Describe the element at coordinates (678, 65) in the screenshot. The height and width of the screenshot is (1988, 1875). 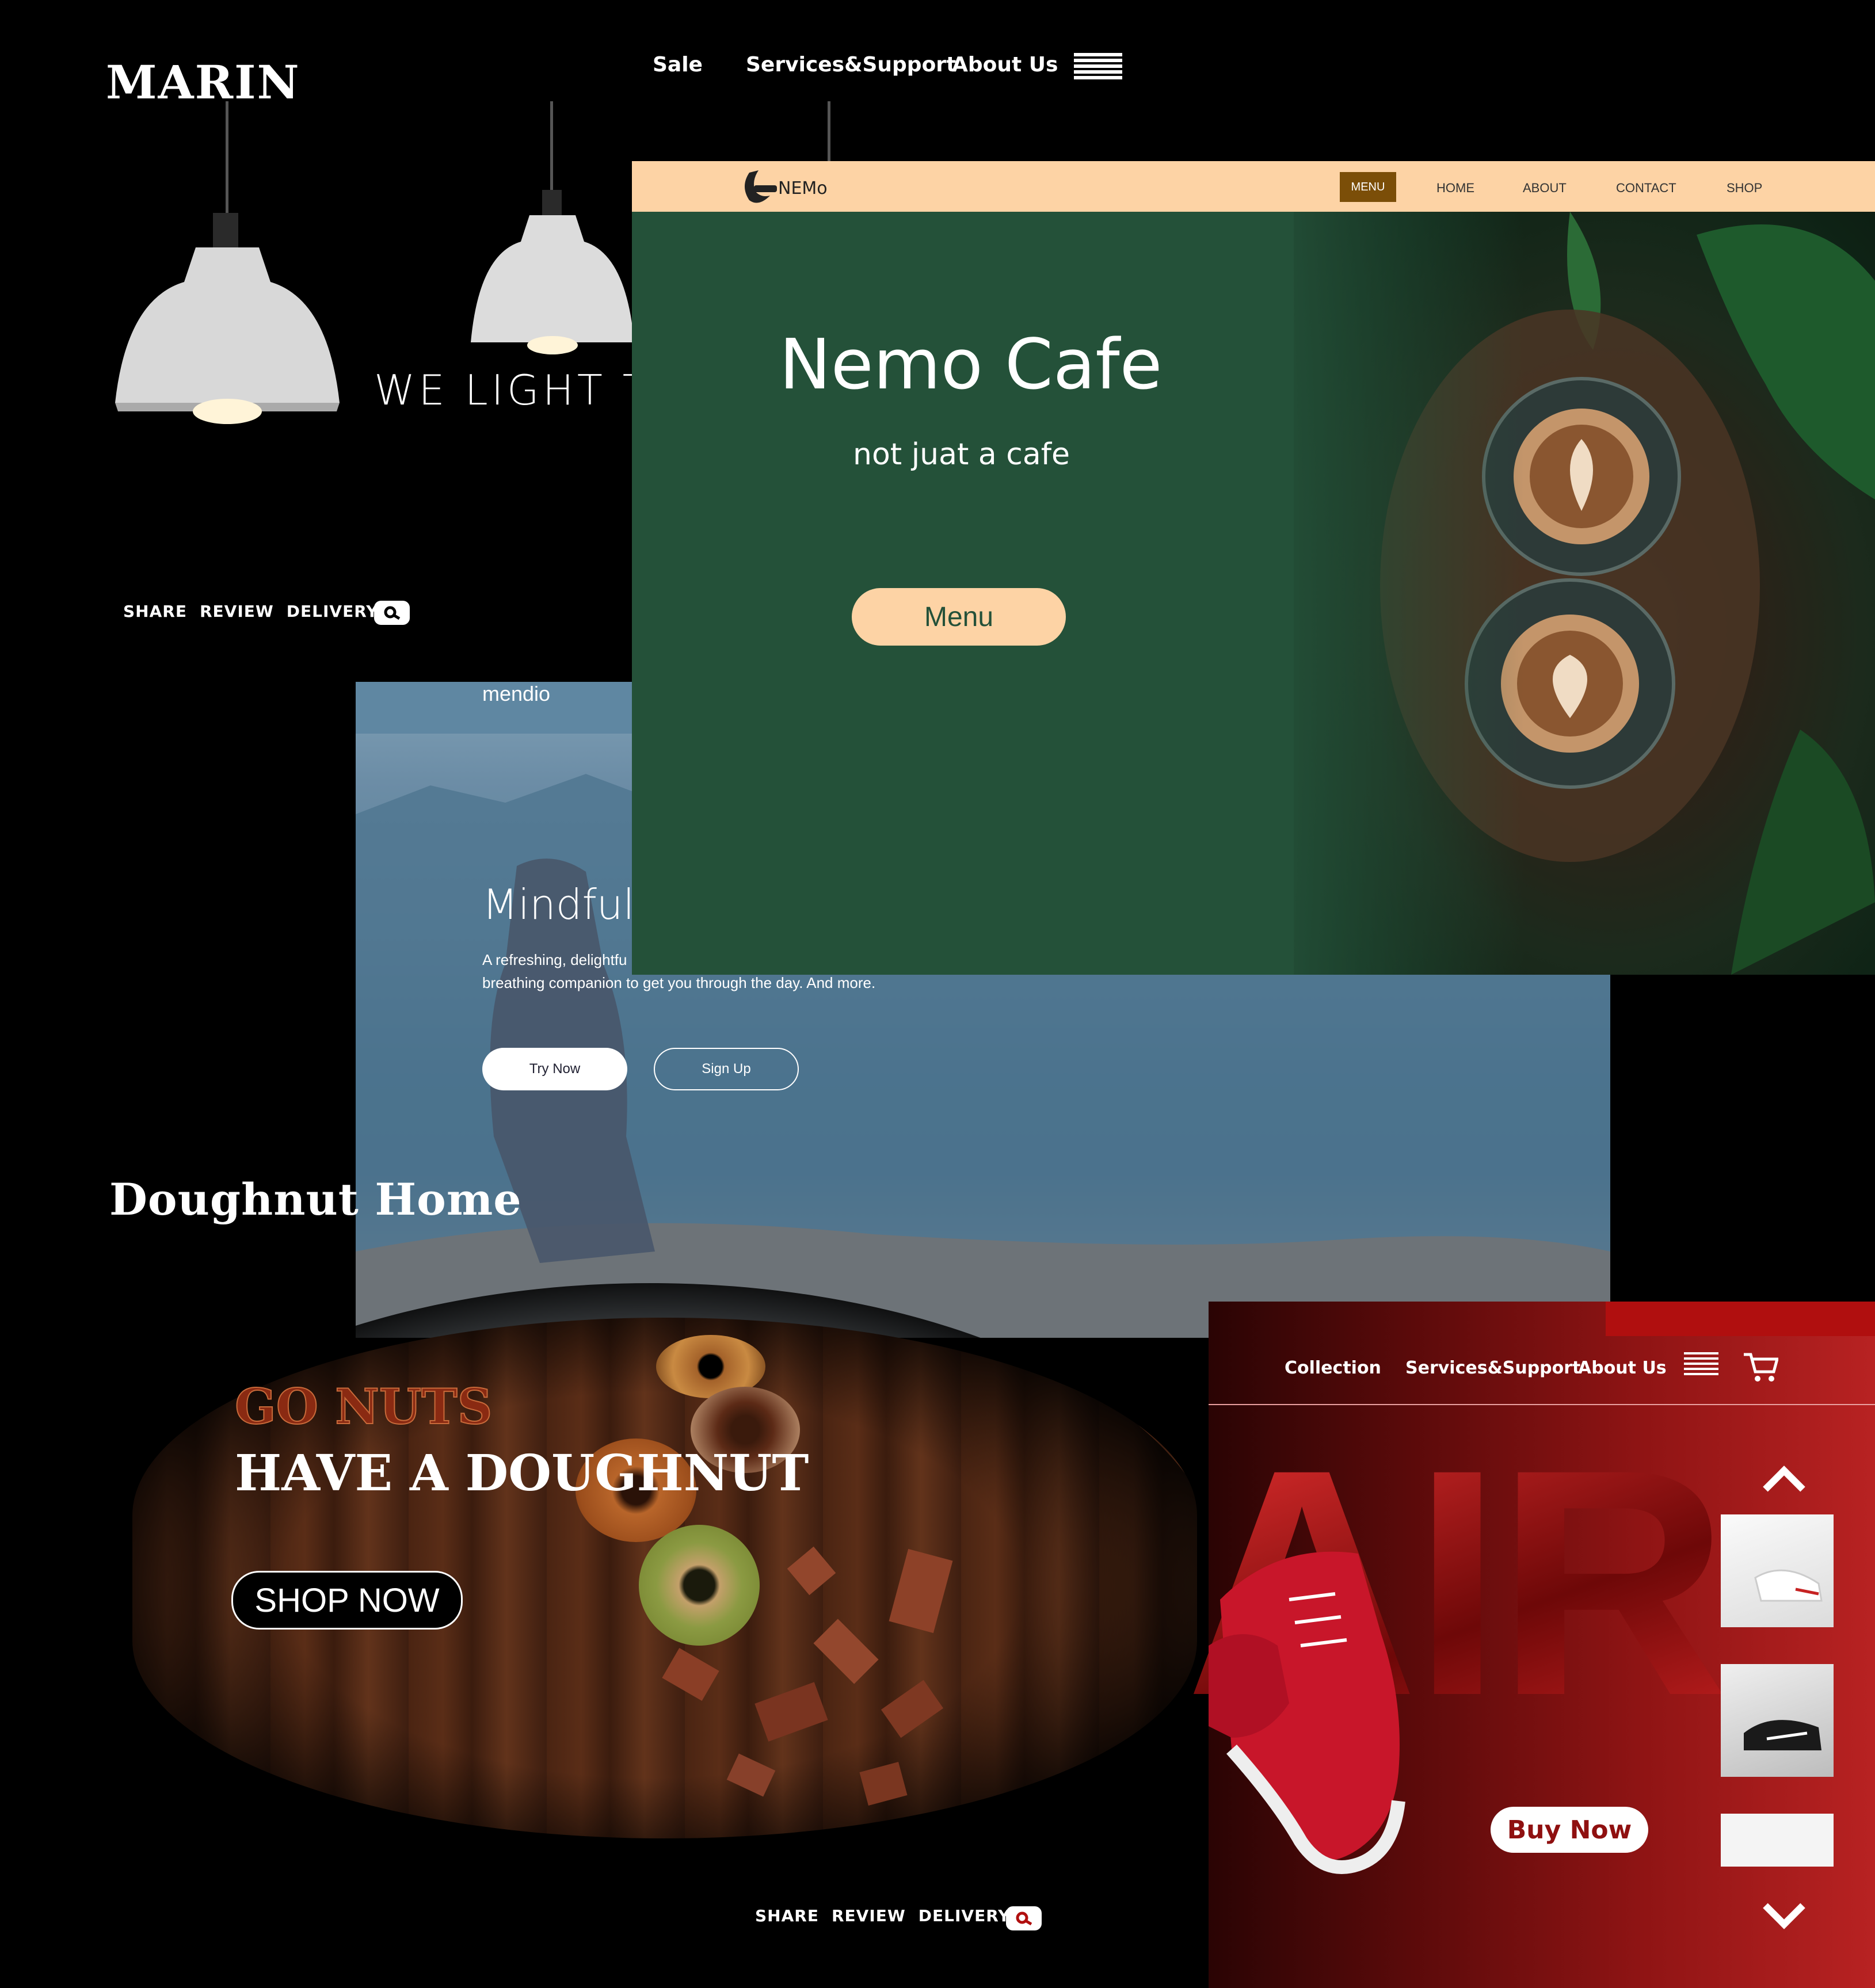
I see `nav-sale: Sale` at that location.